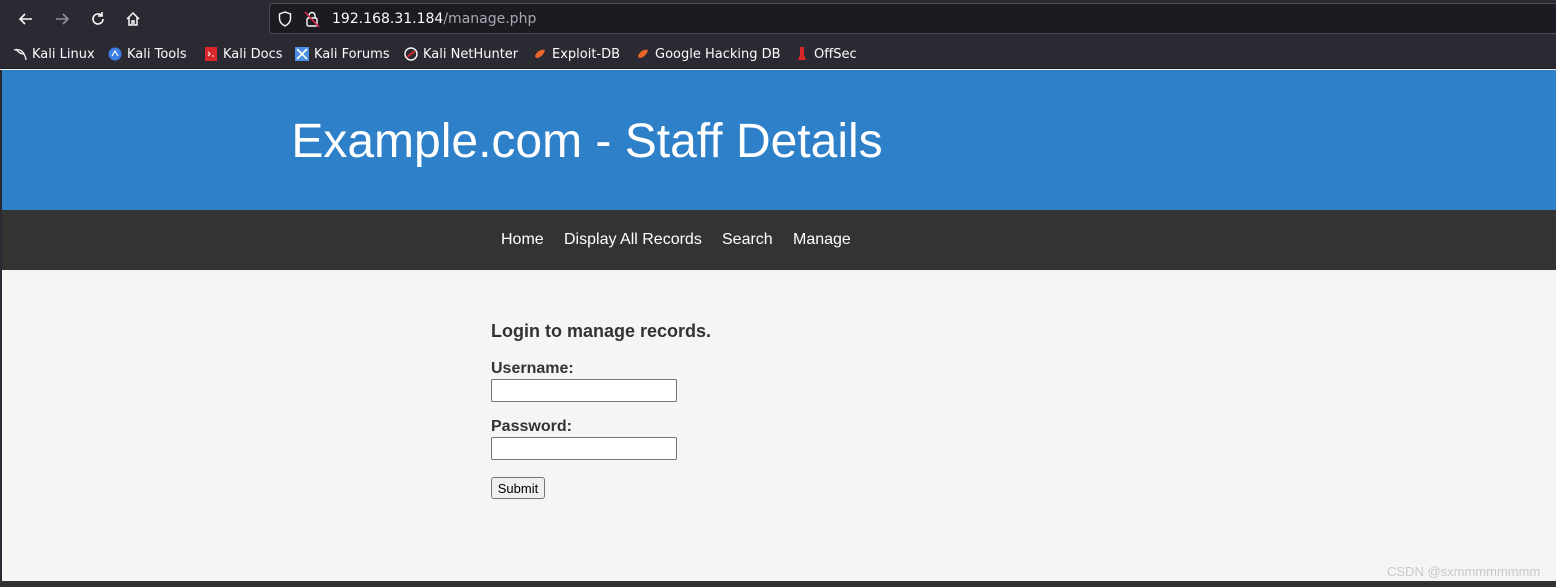  Describe the element at coordinates (601, 331) in the screenshot. I see `login-heading: Login to manage records.` at that location.